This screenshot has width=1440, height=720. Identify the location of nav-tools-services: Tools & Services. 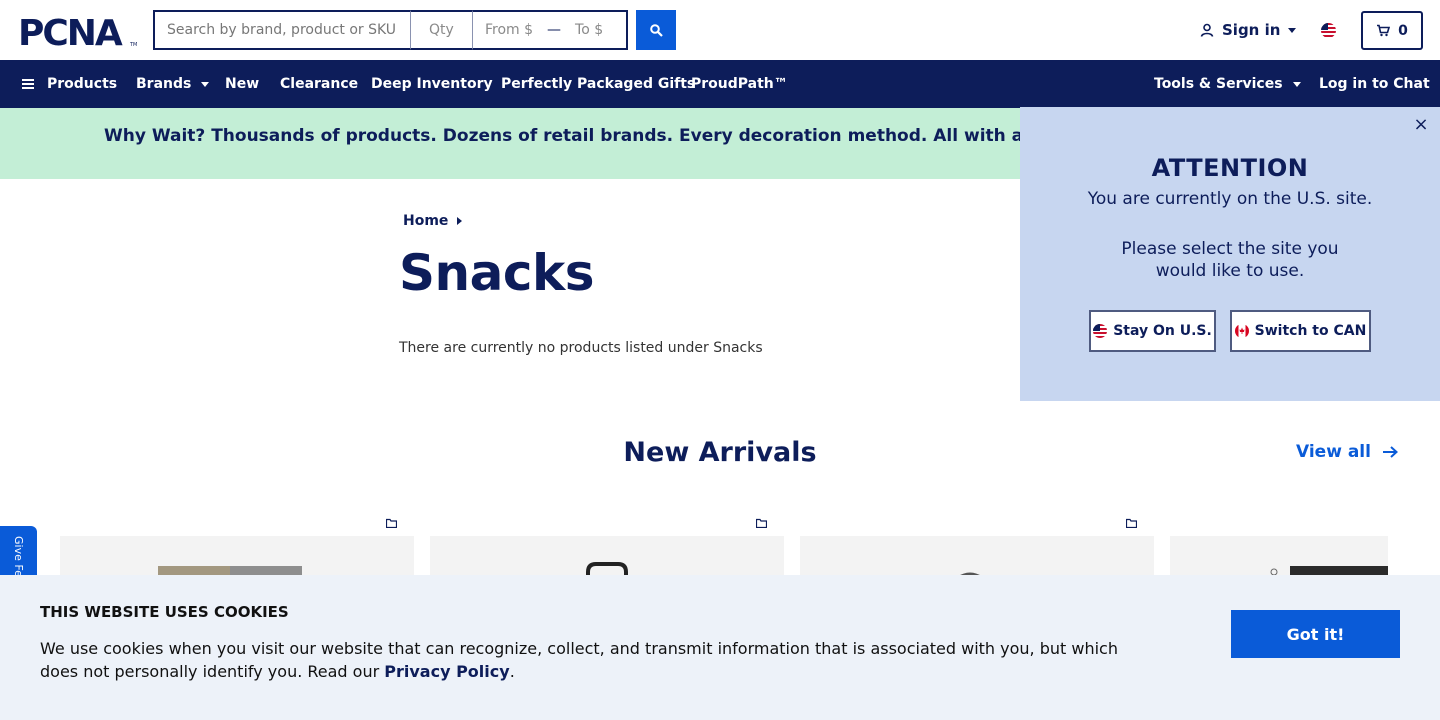
(1227, 84).